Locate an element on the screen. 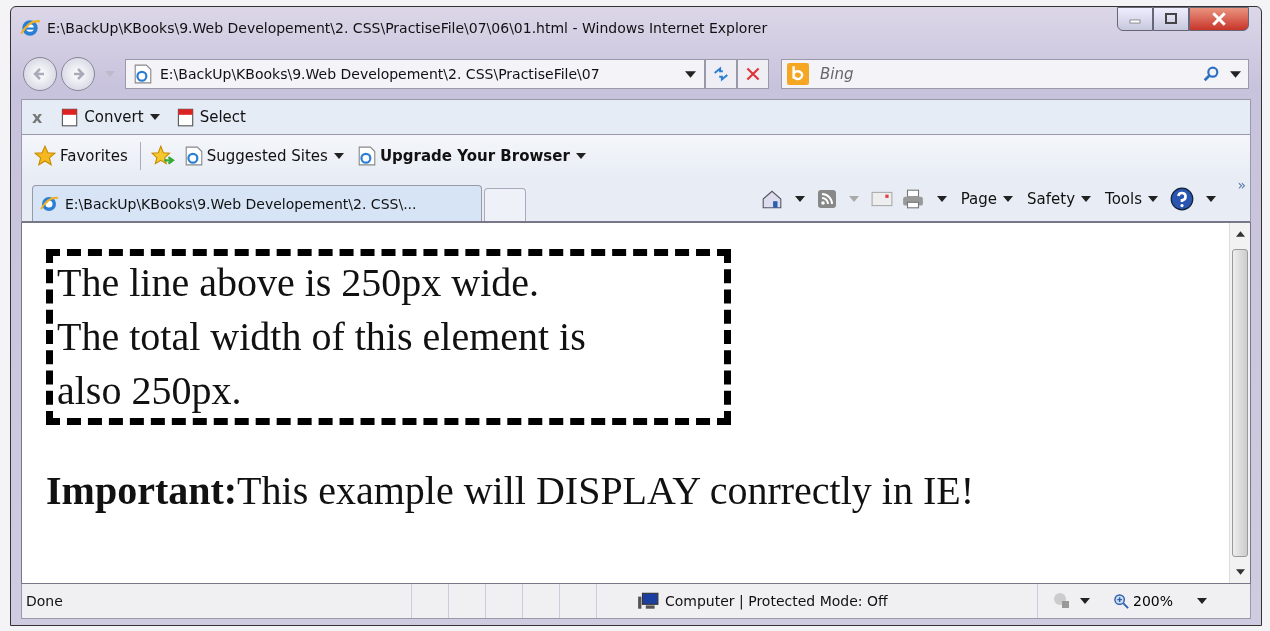  ie-logo-icon is located at coordinates (30, 28).